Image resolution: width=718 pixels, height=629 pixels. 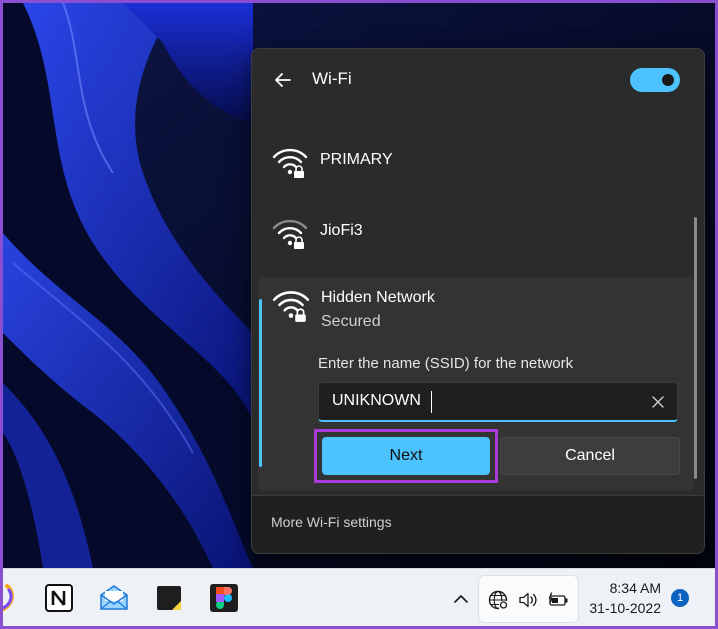 I want to click on hidden-network-name: Hidden Network, so click(x=378, y=297).